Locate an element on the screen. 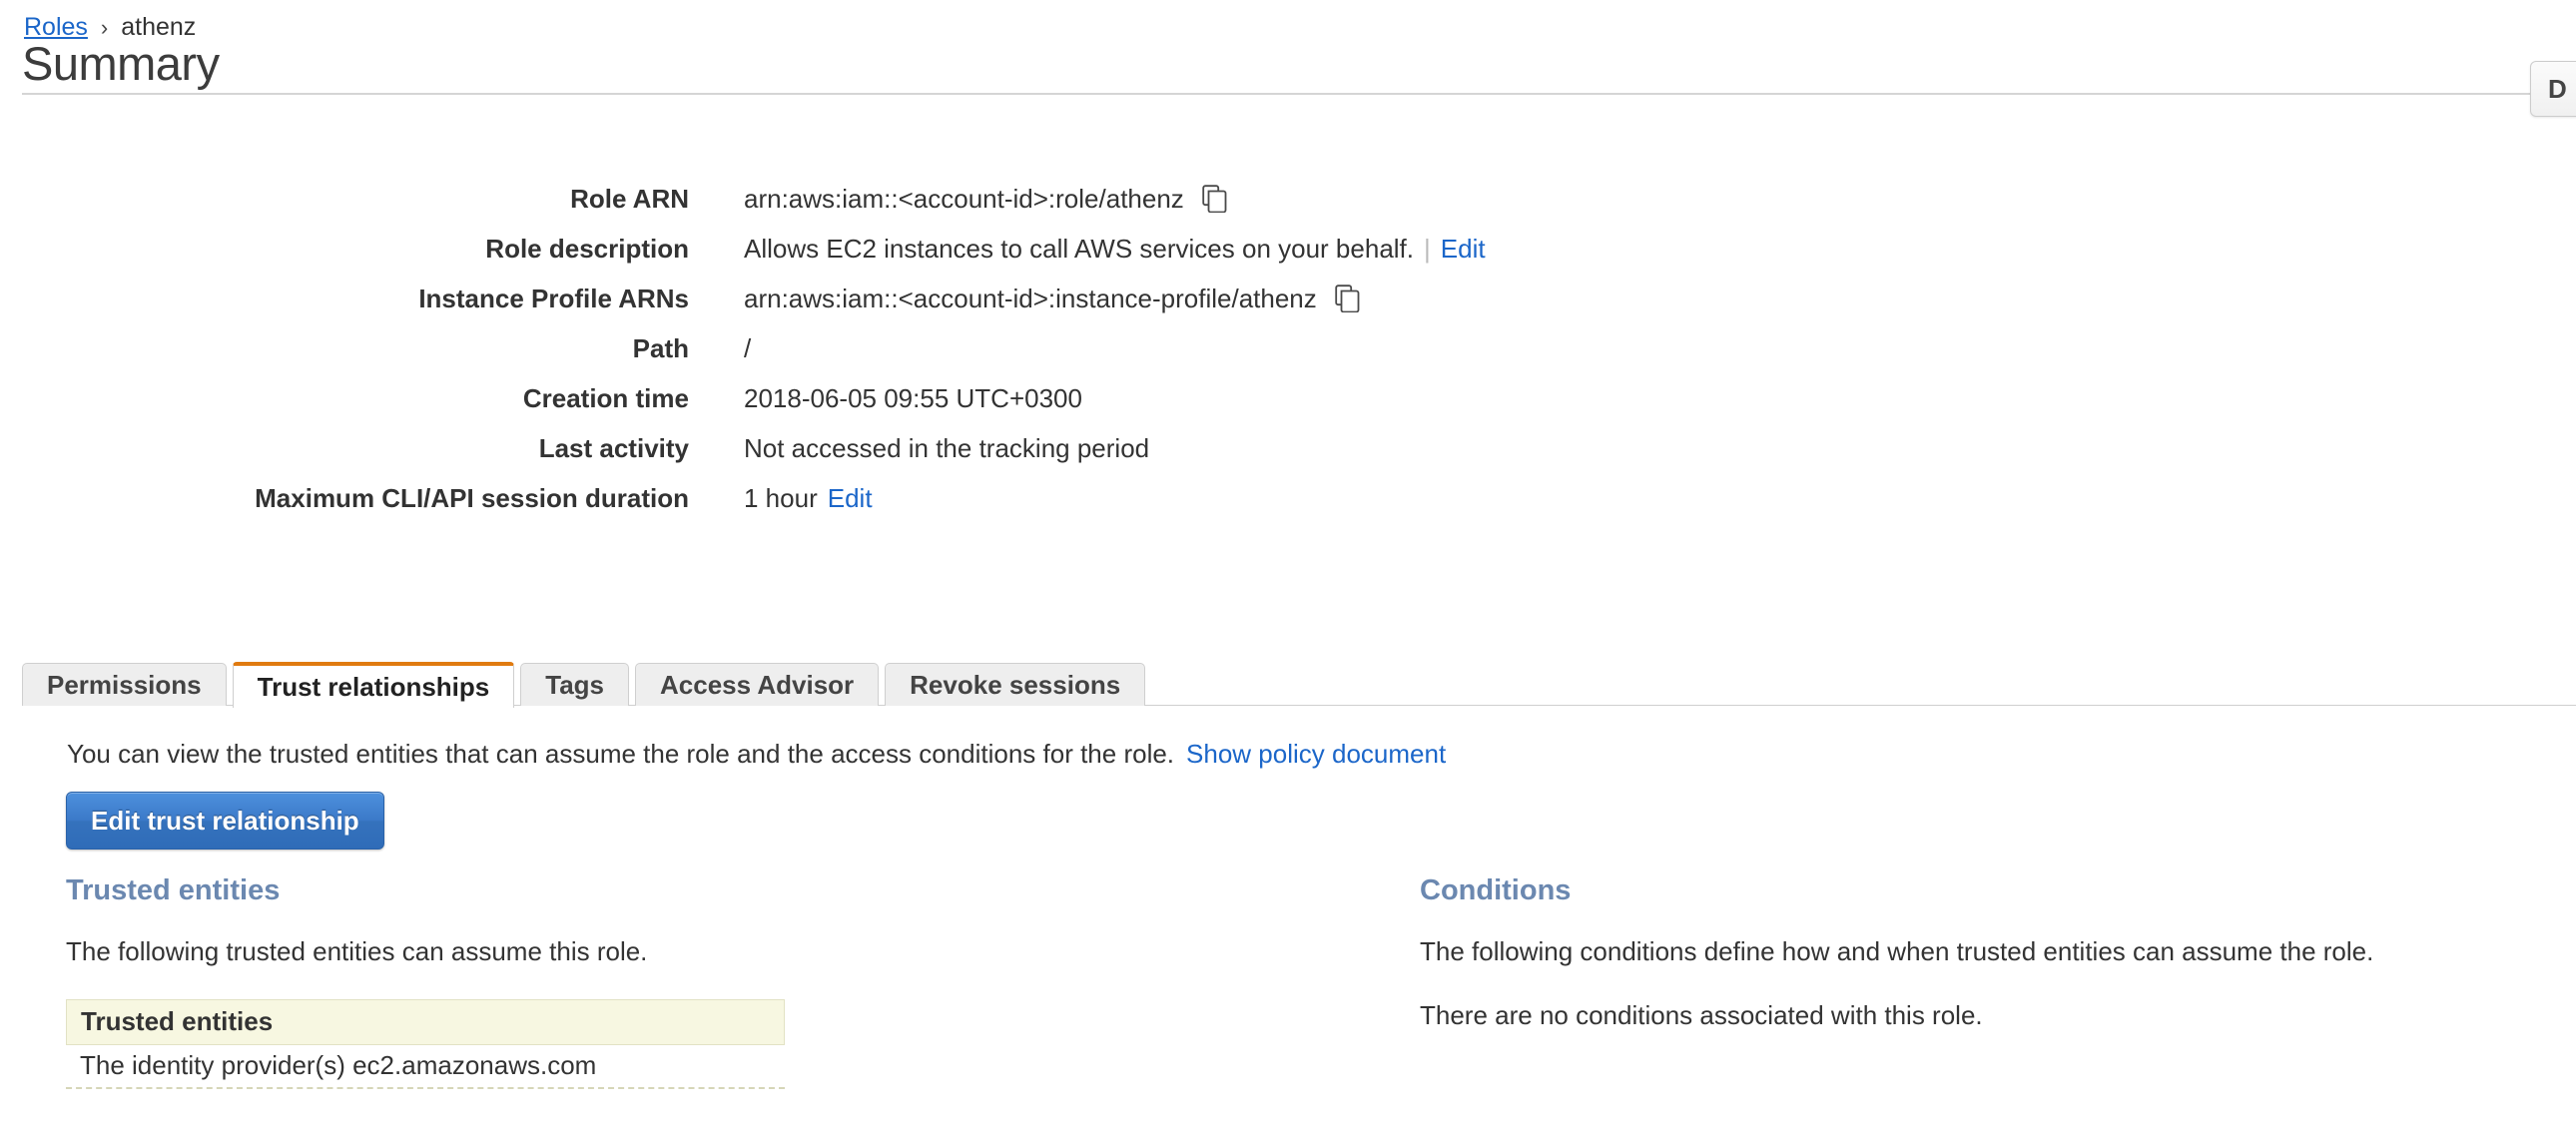  tab-label: Revoke sessions is located at coordinates (1015, 685).